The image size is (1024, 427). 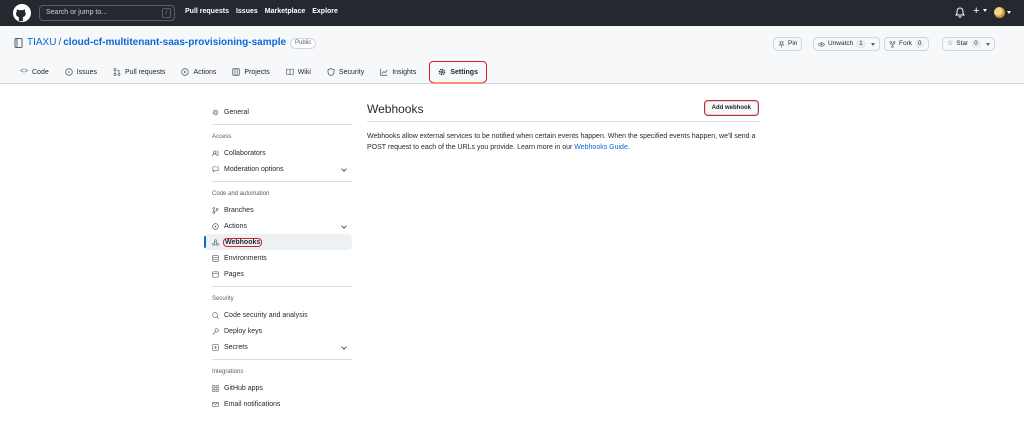 What do you see at coordinates (247, 11) in the screenshot?
I see `nav-issues: Issues` at bounding box center [247, 11].